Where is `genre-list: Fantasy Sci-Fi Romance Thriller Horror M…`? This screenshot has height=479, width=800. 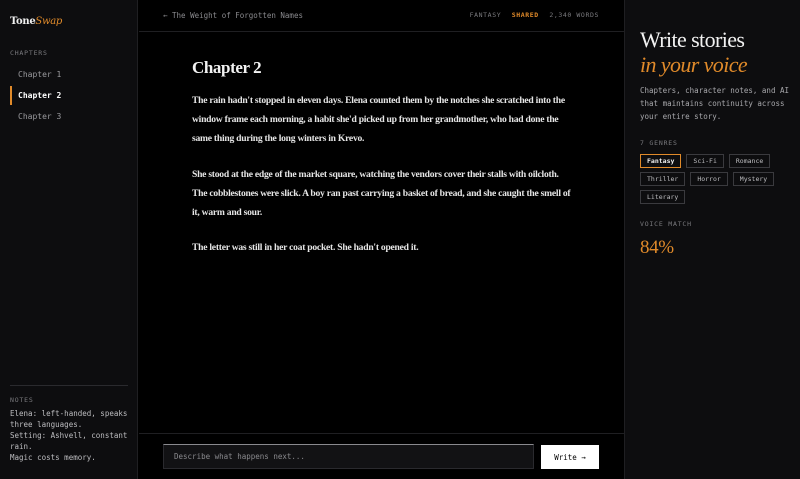
genre-list: Fantasy Sci-Fi Romance Thriller Horror M… is located at coordinates (715, 179).